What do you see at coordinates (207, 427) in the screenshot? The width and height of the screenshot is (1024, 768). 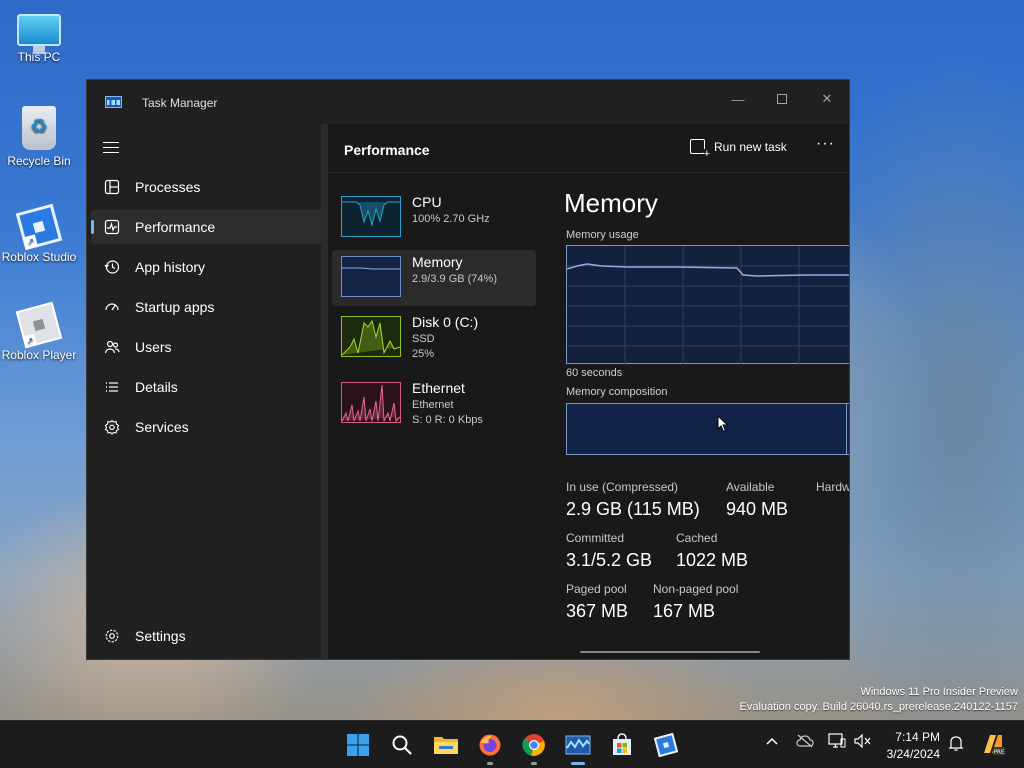 I see `sidebar-item-services: Services` at bounding box center [207, 427].